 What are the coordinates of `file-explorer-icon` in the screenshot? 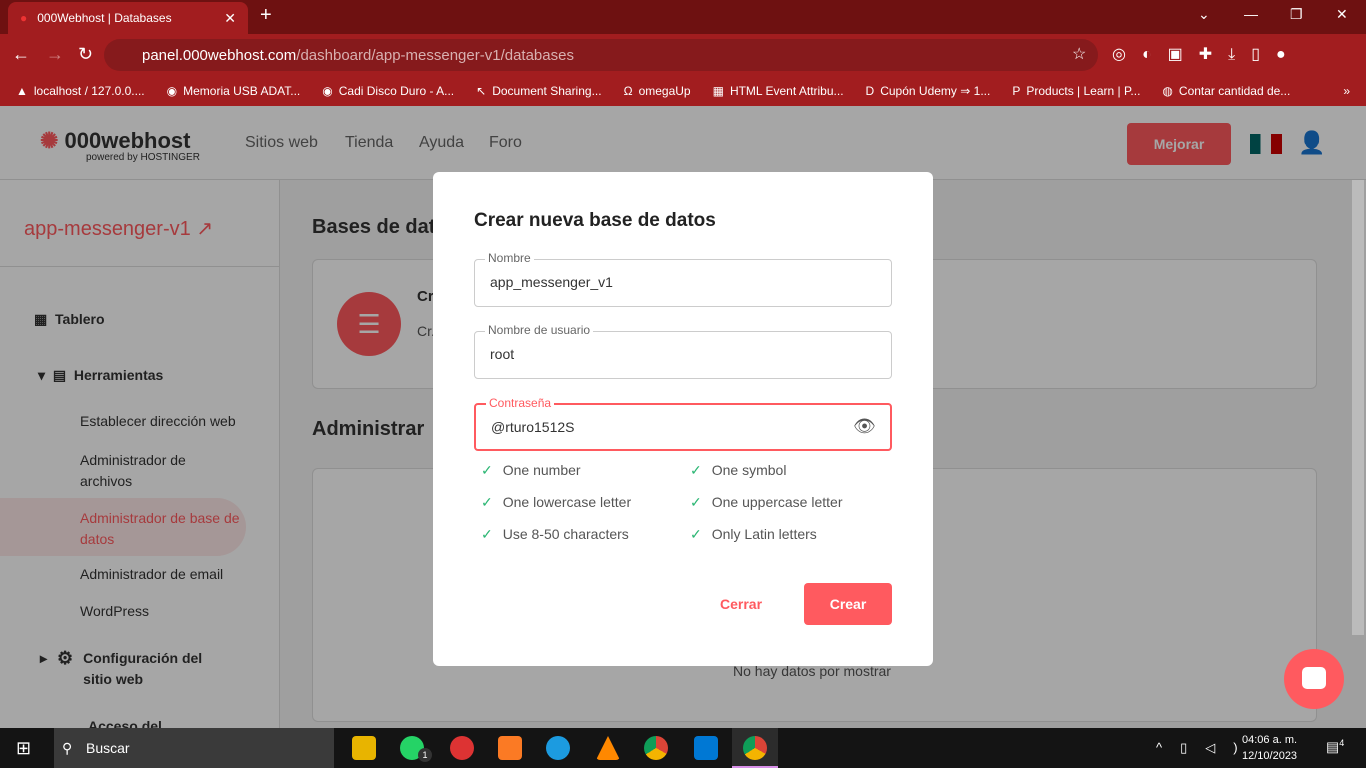 It's located at (364, 748).